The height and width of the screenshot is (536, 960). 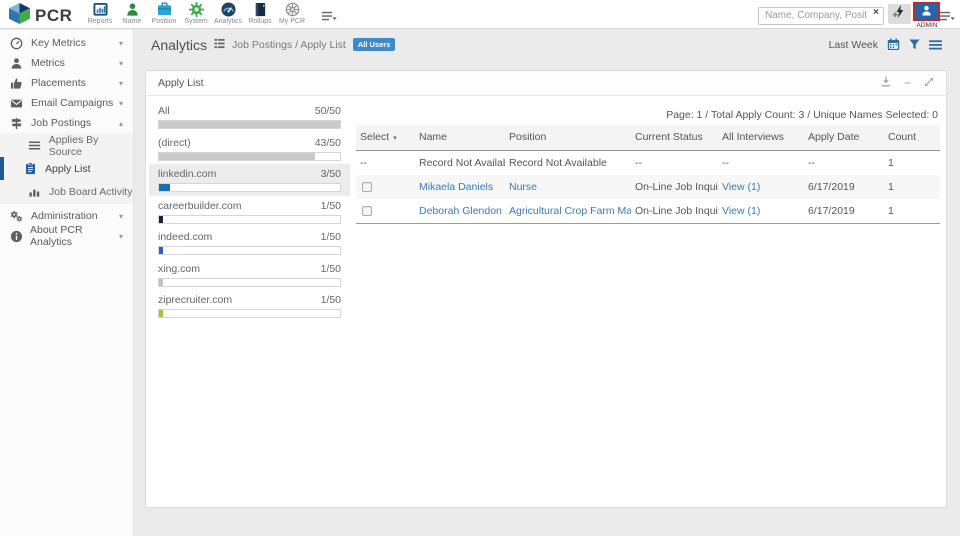 What do you see at coordinates (725, 163) in the screenshot?
I see `cell-interviews: --` at bounding box center [725, 163].